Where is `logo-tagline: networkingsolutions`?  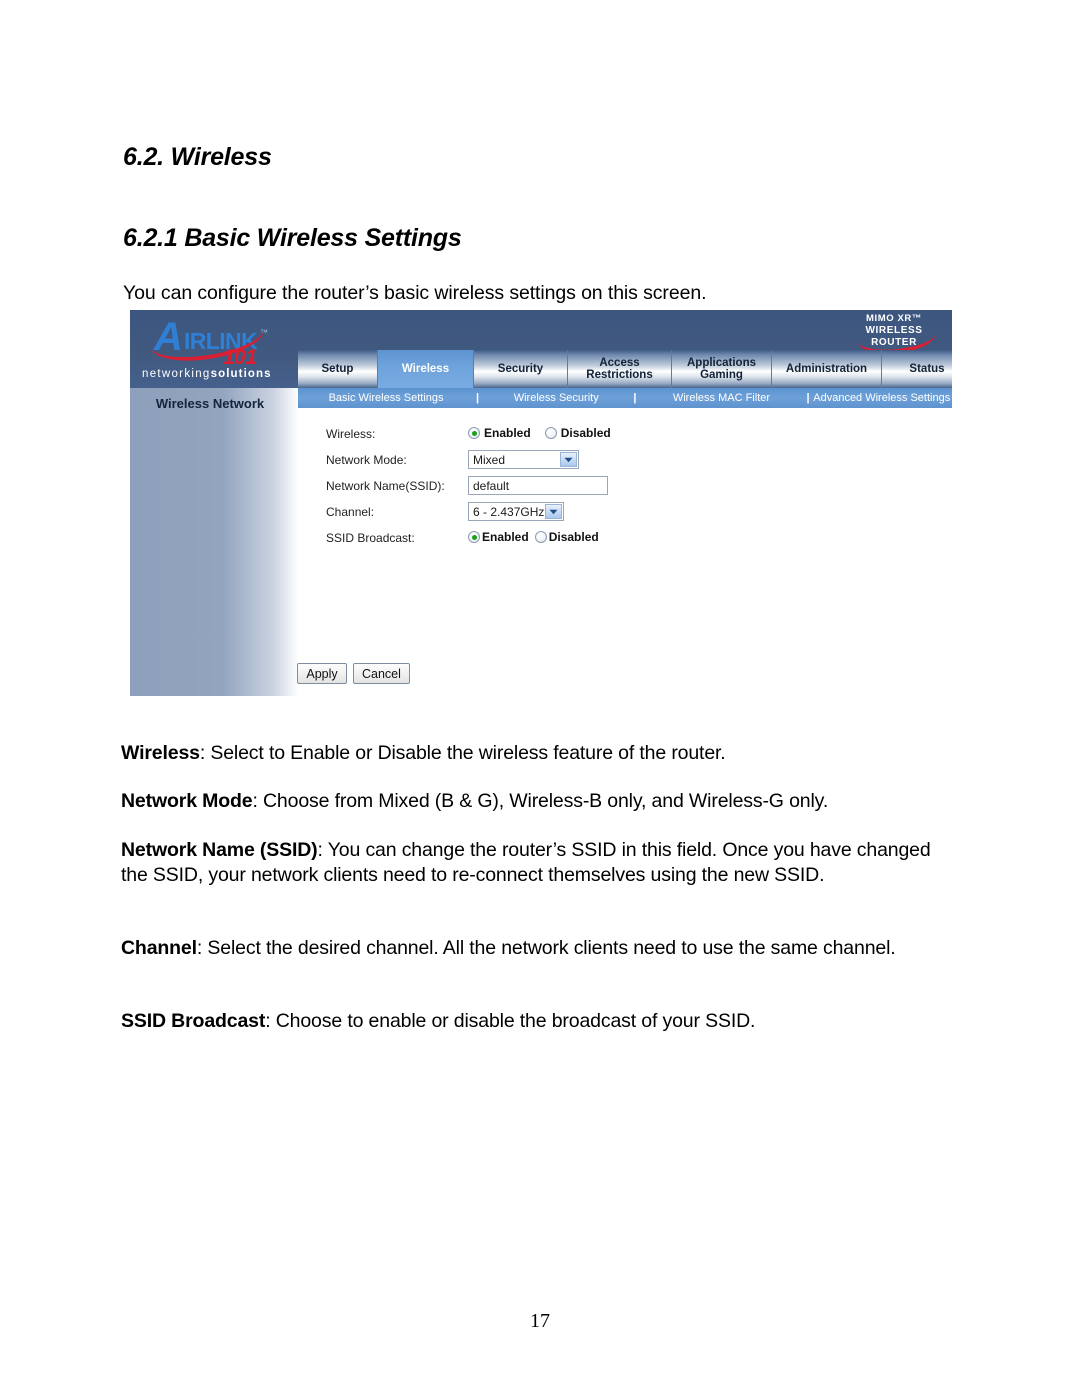 logo-tagline: networkingsolutions is located at coordinates (220, 374).